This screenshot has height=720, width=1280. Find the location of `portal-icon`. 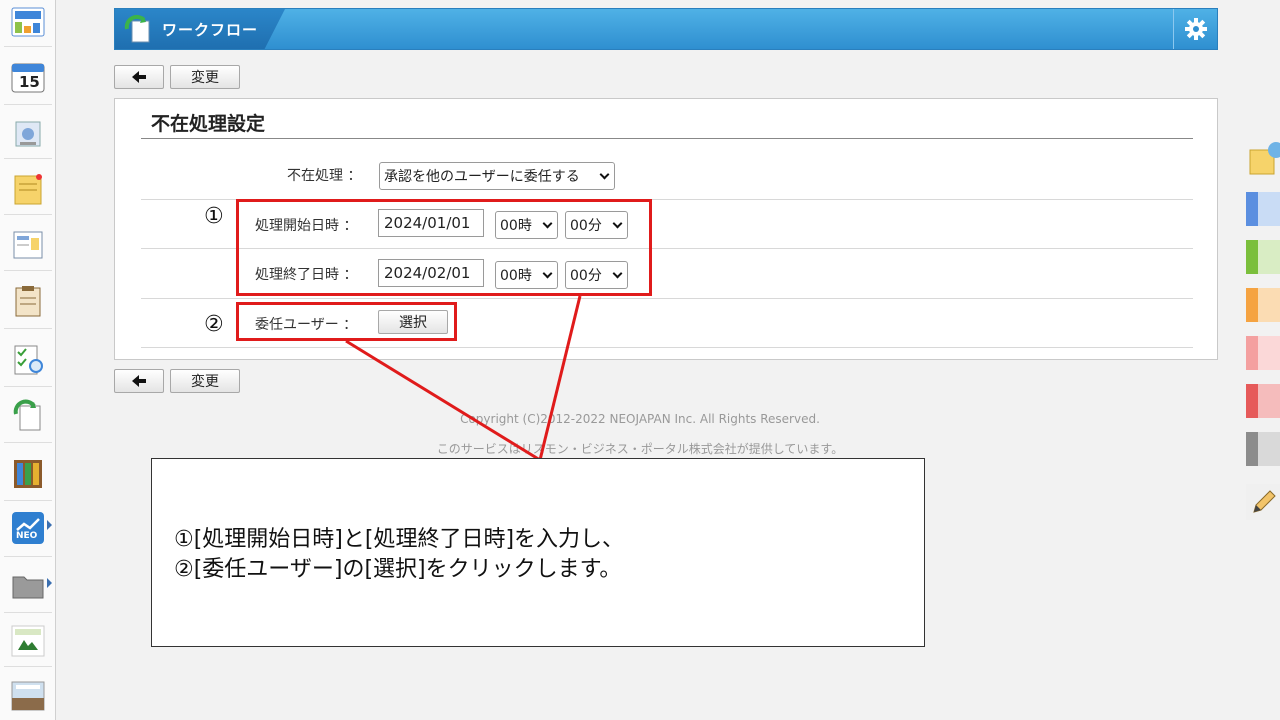

portal-icon is located at coordinates (28, 23).